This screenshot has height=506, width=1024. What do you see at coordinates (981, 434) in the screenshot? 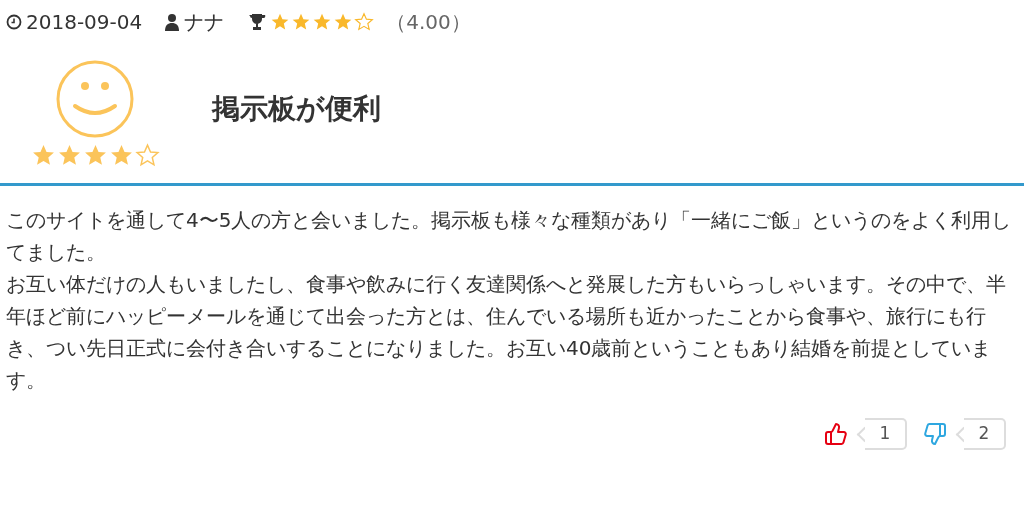
I see `vote-count: 2` at bounding box center [981, 434].